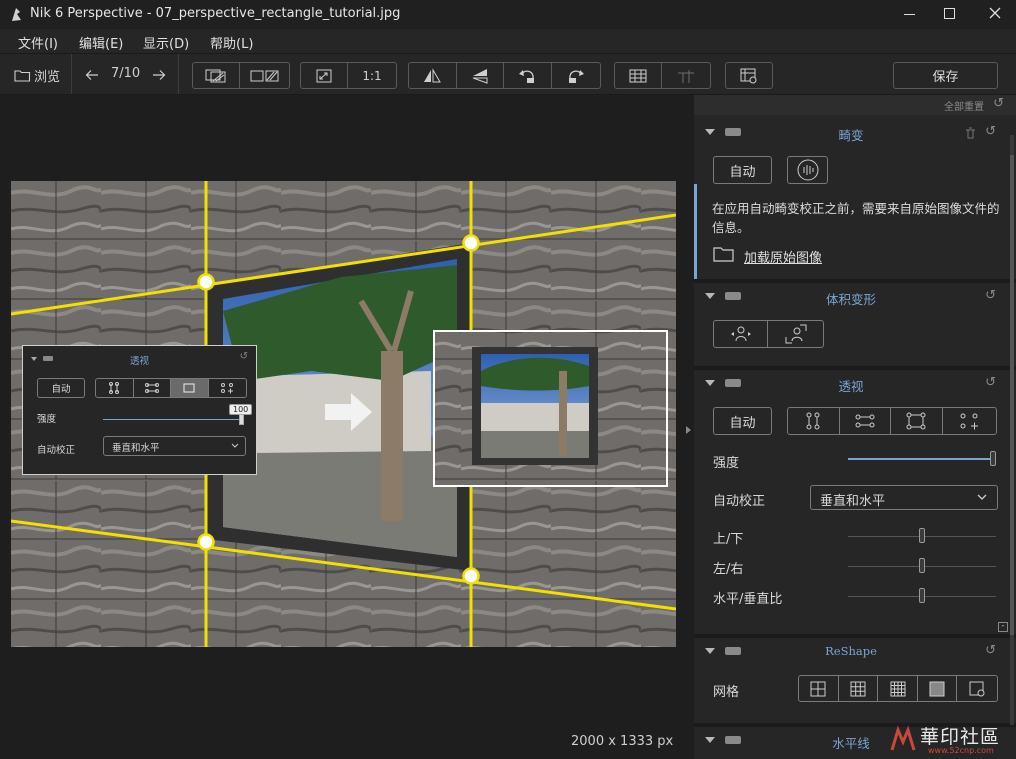 Image resolution: width=1016 pixels, height=759 pixels. Describe the element at coordinates (970, 133) in the screenshot. I see `trash-icon` at that location.